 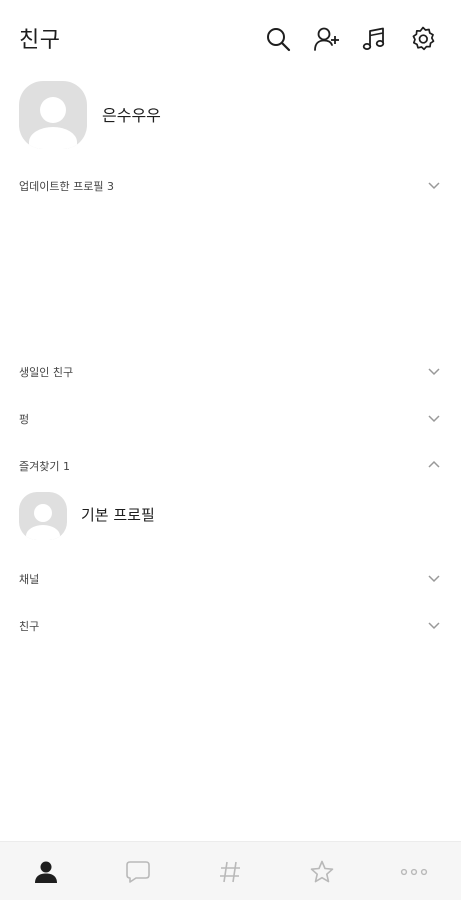 I want to click on bottom-tab-bar, so click(x=230, y=870).